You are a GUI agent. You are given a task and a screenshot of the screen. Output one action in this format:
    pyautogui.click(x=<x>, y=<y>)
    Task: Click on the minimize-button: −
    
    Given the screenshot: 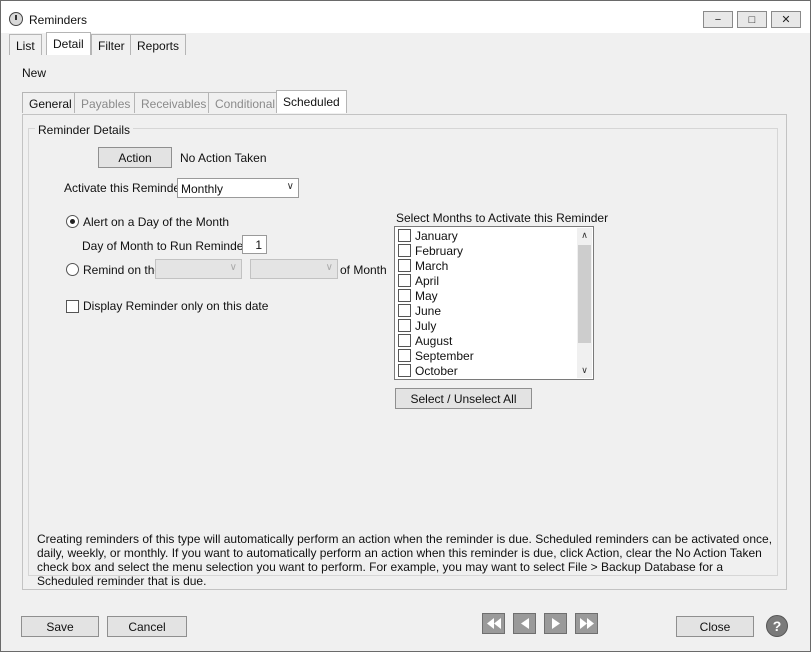 What is the action you would take?
    pyautogui.click(x=718, y=19)
    